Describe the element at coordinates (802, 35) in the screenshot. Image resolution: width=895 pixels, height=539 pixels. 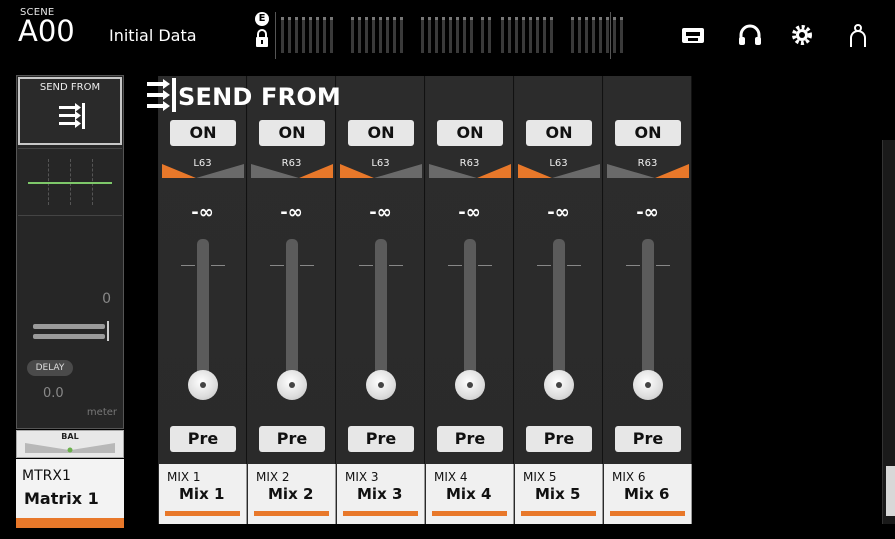
I see `settings-gear-icon` at that location.